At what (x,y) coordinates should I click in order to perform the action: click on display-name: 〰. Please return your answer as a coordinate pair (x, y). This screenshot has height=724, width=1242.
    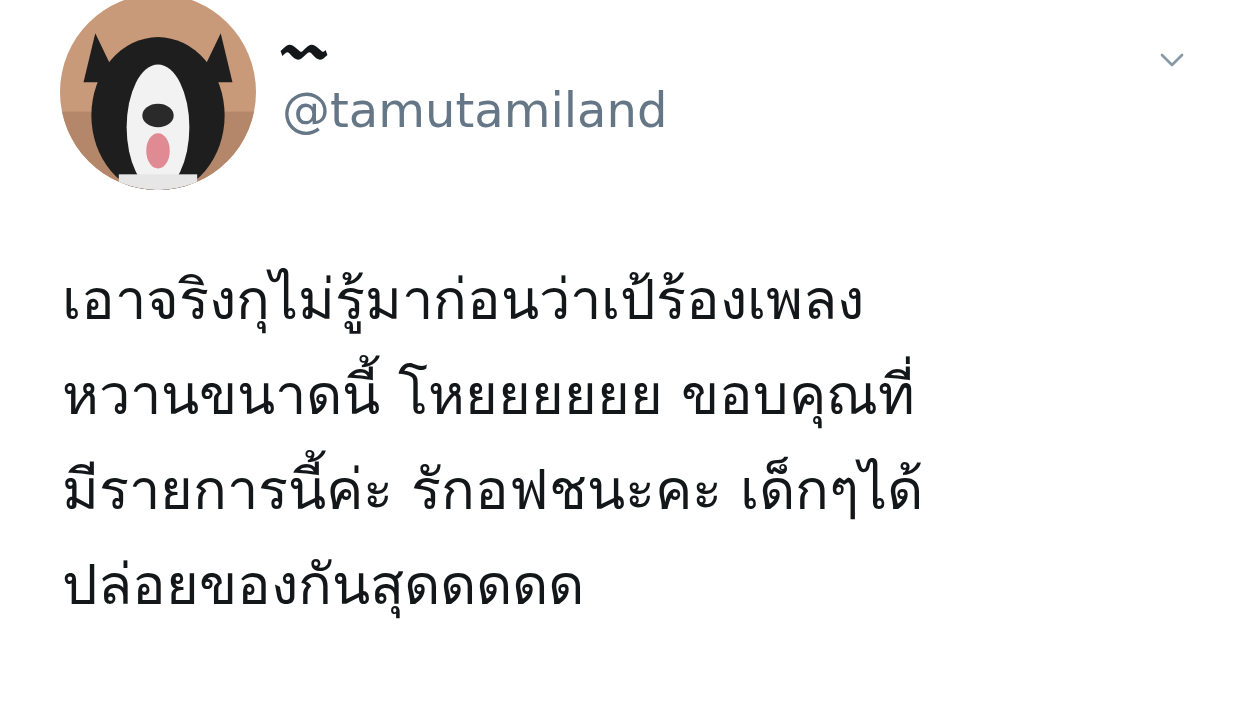
    Looking at the image, I should click on (304, 50).